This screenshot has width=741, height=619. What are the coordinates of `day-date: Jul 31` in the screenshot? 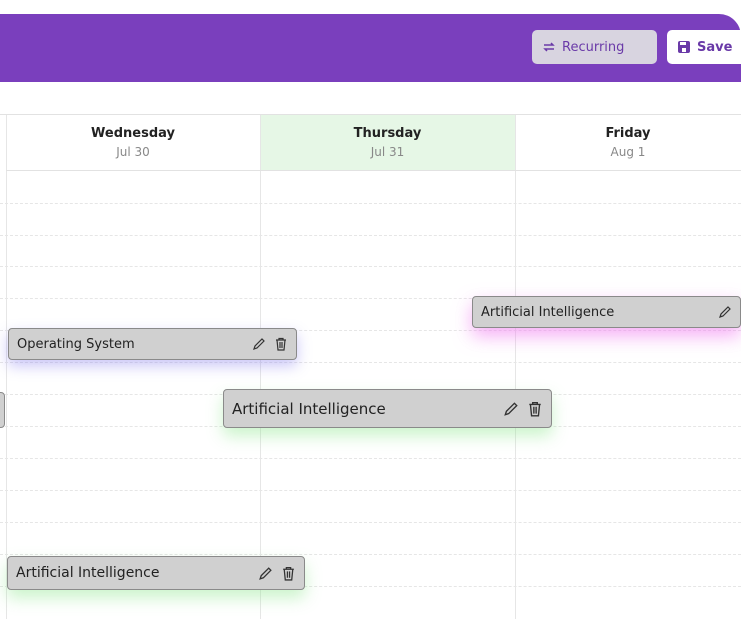 It's located at (387, 152).